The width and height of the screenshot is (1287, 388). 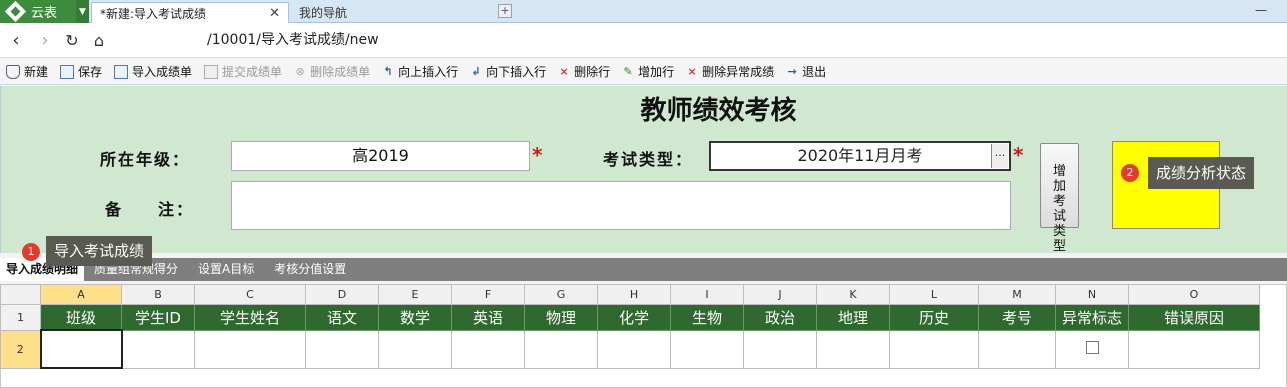 I want to click on remark-field, so click(x=621, y=205).